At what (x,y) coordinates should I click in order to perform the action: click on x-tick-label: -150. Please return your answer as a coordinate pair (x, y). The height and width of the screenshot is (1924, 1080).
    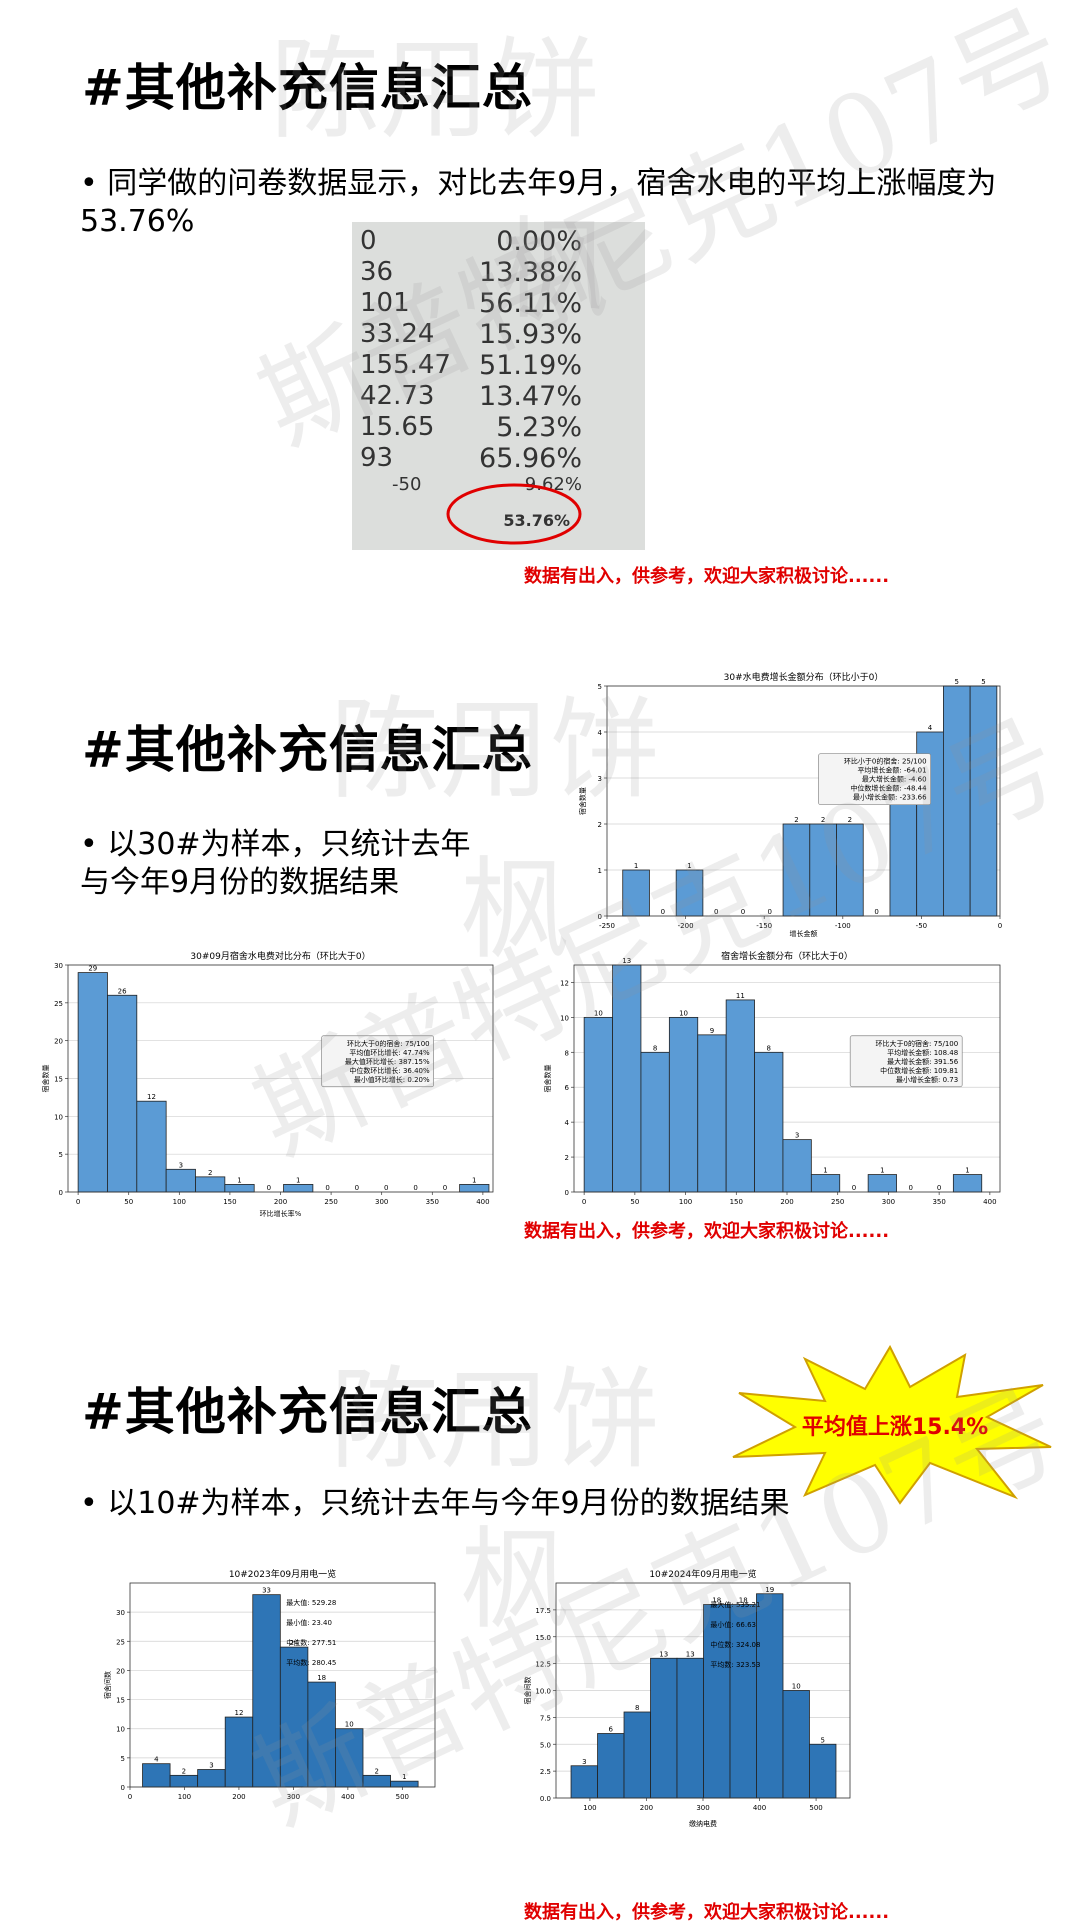
    Looking at the image, I should click on (764, 926).